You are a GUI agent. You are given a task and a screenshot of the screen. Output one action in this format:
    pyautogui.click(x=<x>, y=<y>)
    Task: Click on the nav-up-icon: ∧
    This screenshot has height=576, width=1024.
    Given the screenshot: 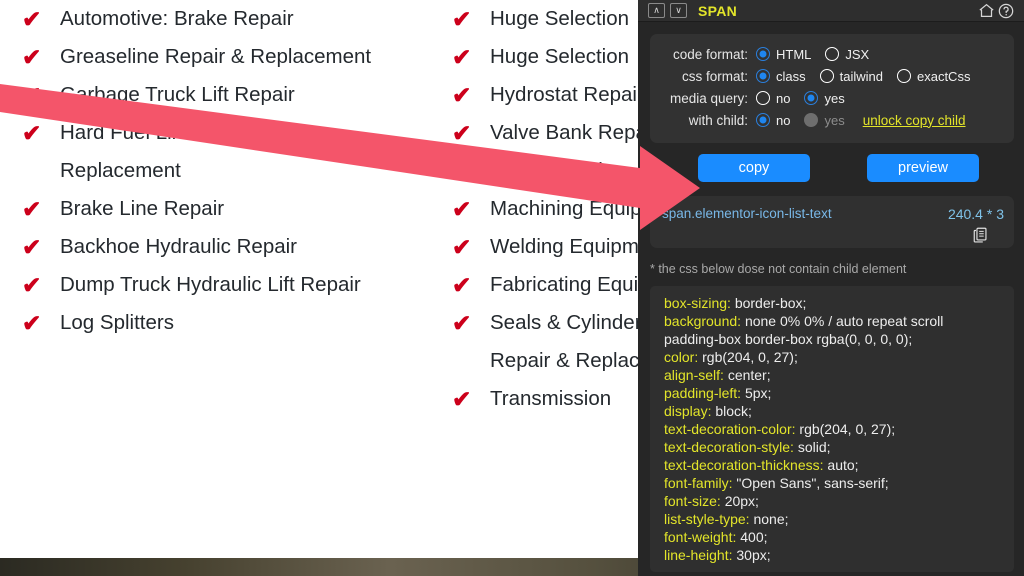 What is the action you would take?
    pyautogui.click(x=656, y=10)
    